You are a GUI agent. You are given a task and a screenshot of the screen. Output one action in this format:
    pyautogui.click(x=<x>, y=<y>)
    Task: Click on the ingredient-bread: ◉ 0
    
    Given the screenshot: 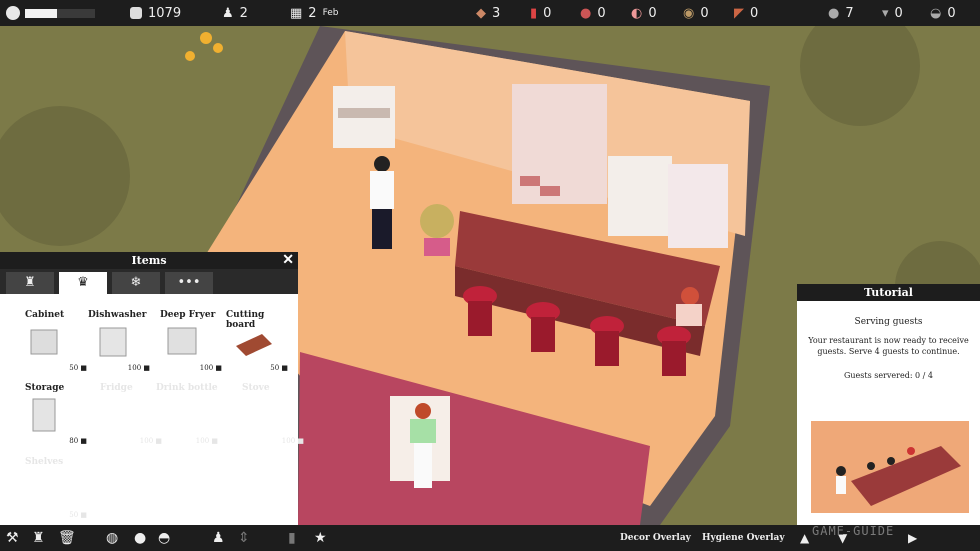 What is the action you would take?
    pyautogui.click(x=696, y=13)
    